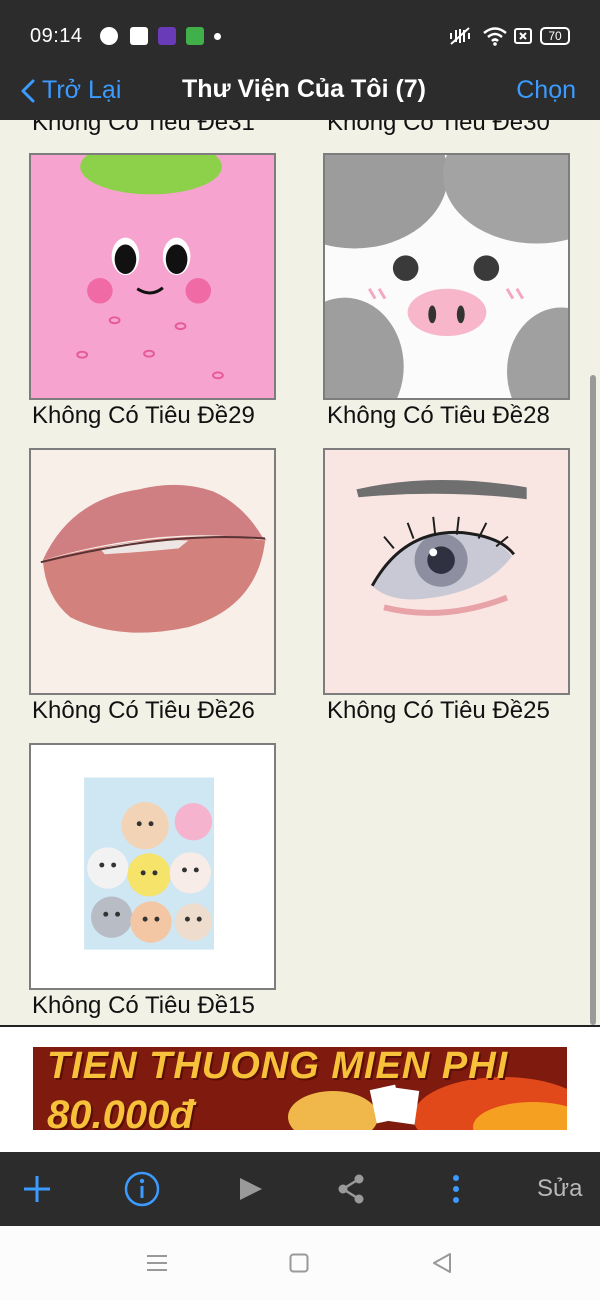 This screenshot has width=600, height=1300. I want to click on artwork-caption: Không Có Tiêu Đề15, so click(143, 1005).